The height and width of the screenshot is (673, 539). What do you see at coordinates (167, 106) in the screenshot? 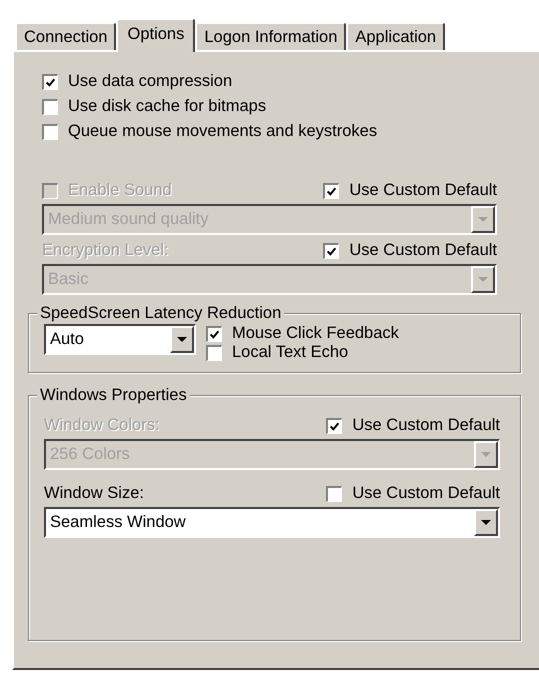
I see `checkbox-label: Use disk cache for bitmaps` at bounding box center [167, 106].